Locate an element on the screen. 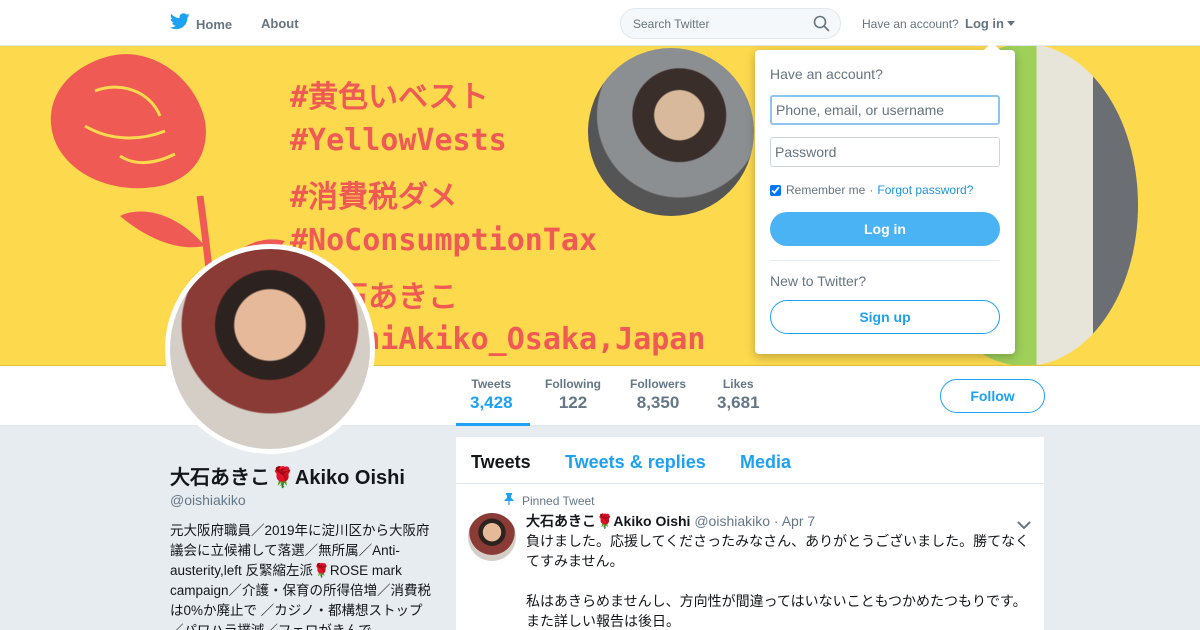  login-menu-link: Log in is located at coordinates (984, 23).